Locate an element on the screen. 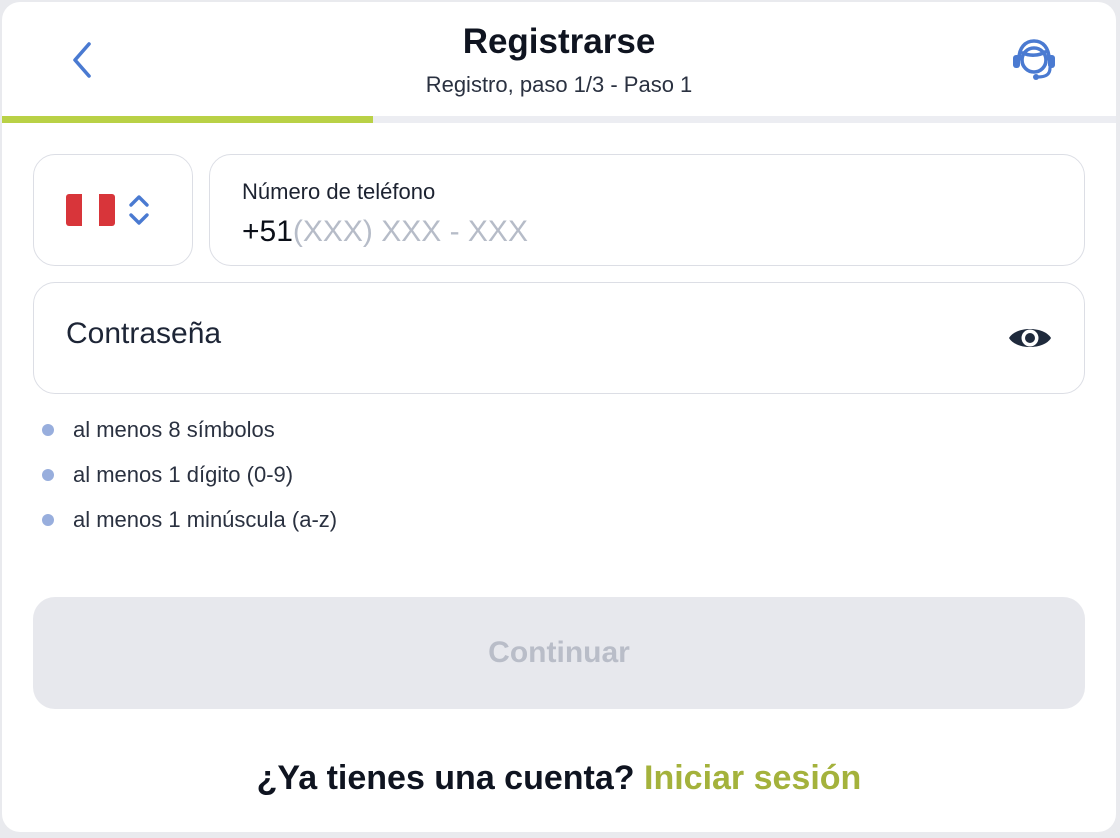  phone-number-input is located at coordinates (542, 232).